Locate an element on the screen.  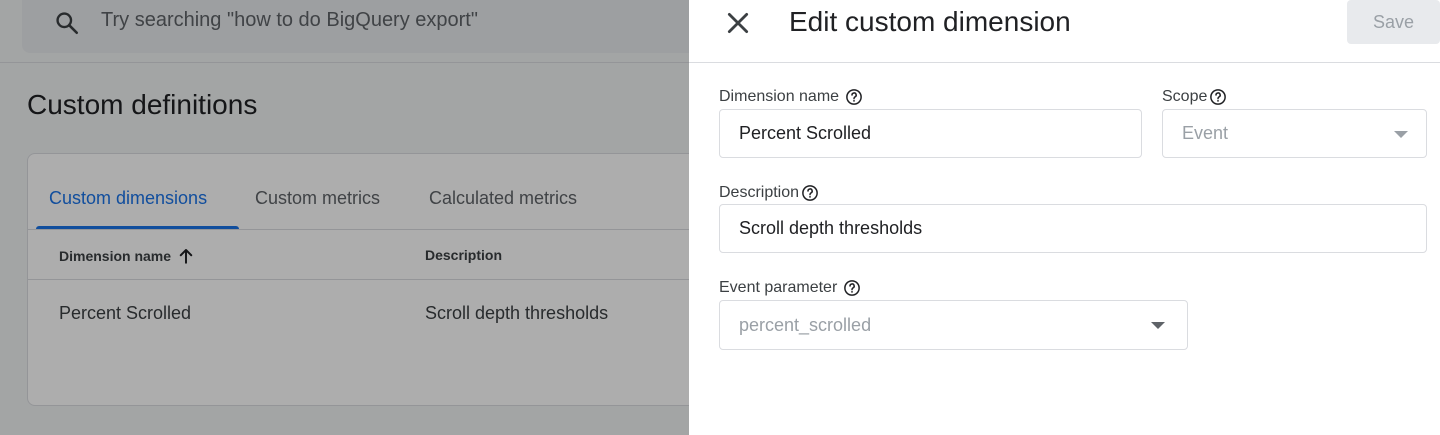
event-parameter-label-text: Event parameter is located at coordinates (778, 287).